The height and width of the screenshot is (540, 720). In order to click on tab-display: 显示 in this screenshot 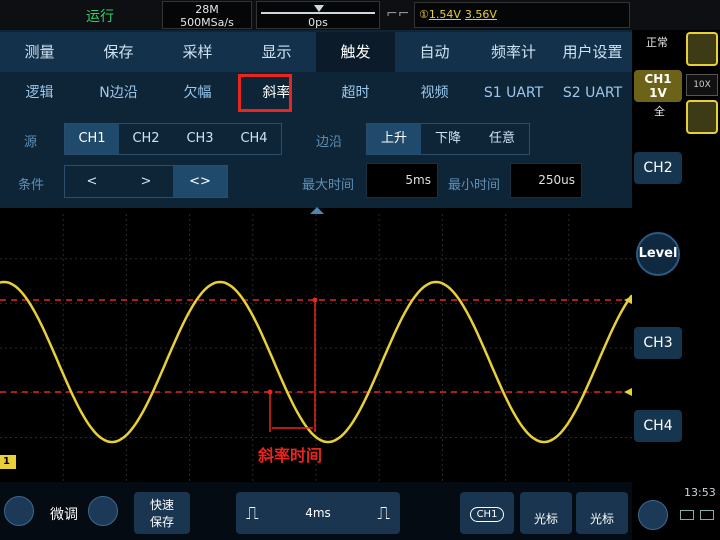, I will do `click(276, 52)`.